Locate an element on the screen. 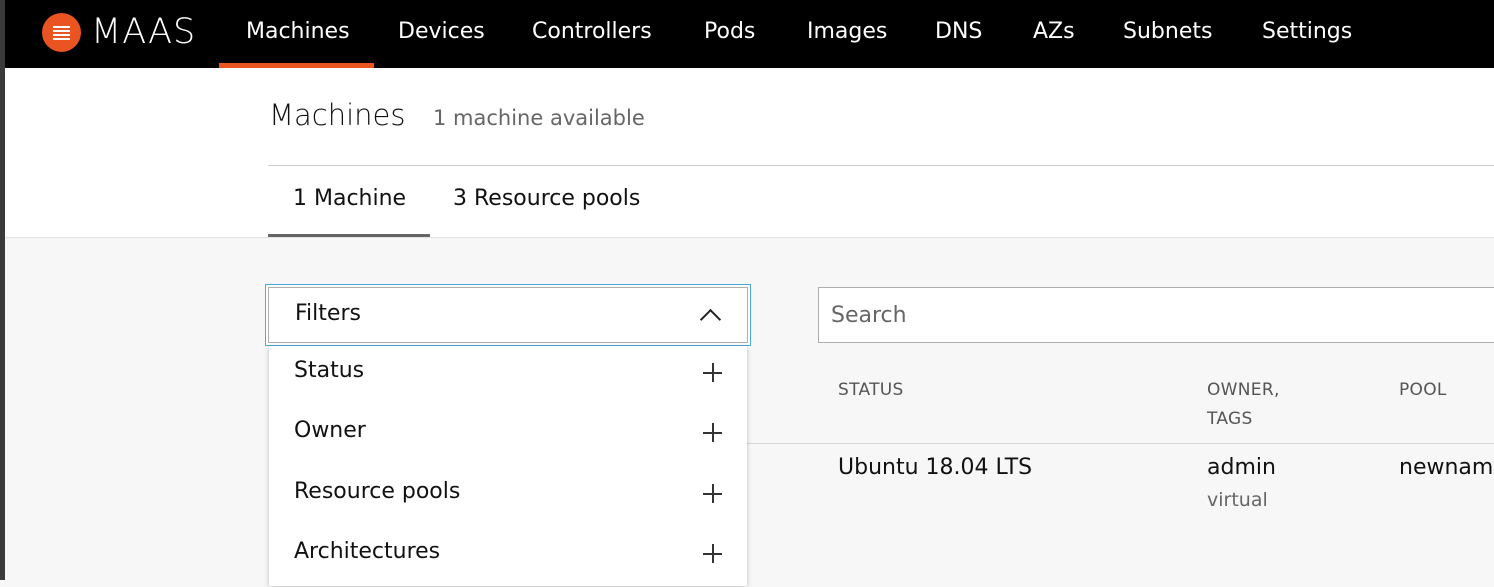  column-header-status: STATUS is located at coordinates (871, 390).